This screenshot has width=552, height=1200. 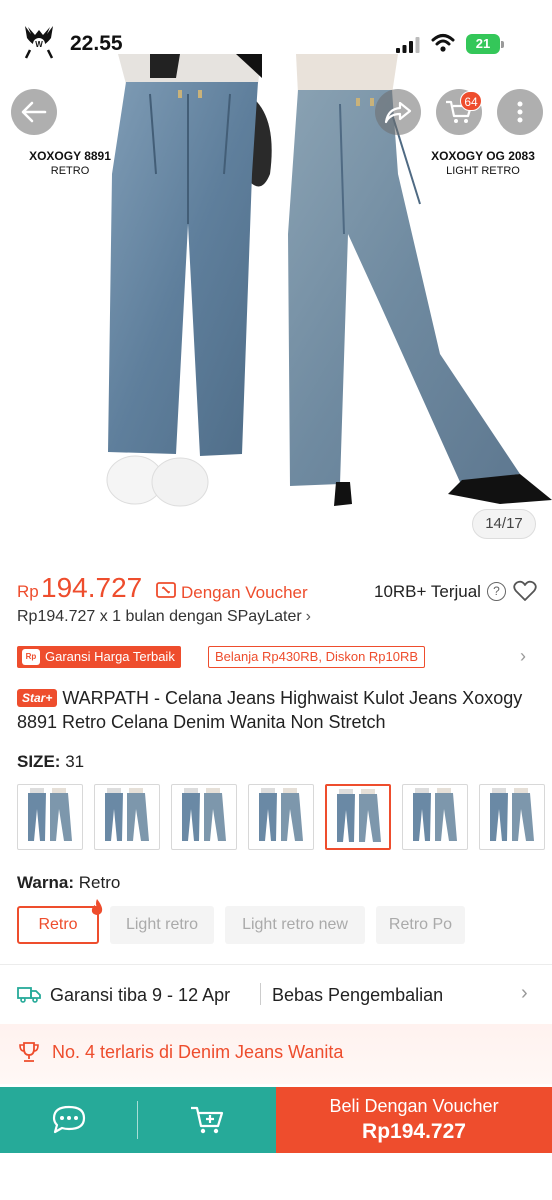 What do you see at coordinates (45, 882) in the screenshot?
I see `color-label-key: Warna:` at bounding box center [45, 882].